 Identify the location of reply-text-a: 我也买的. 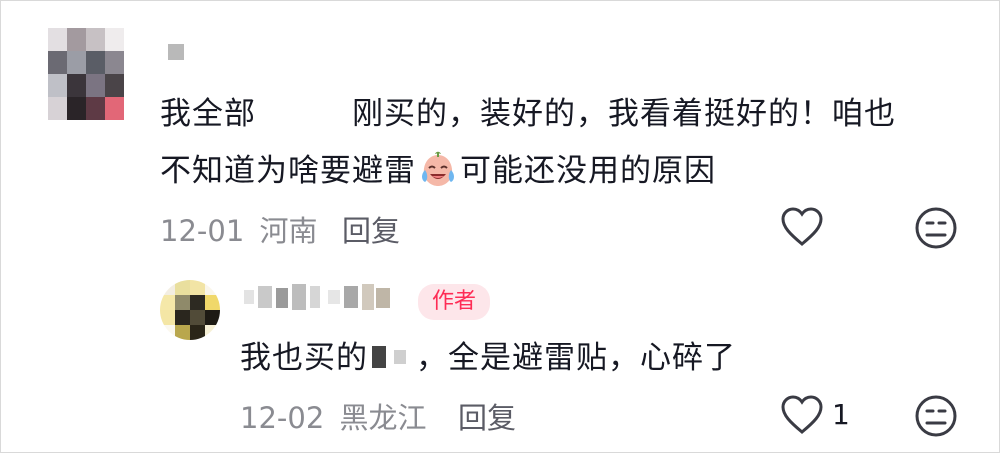
(304, 358).